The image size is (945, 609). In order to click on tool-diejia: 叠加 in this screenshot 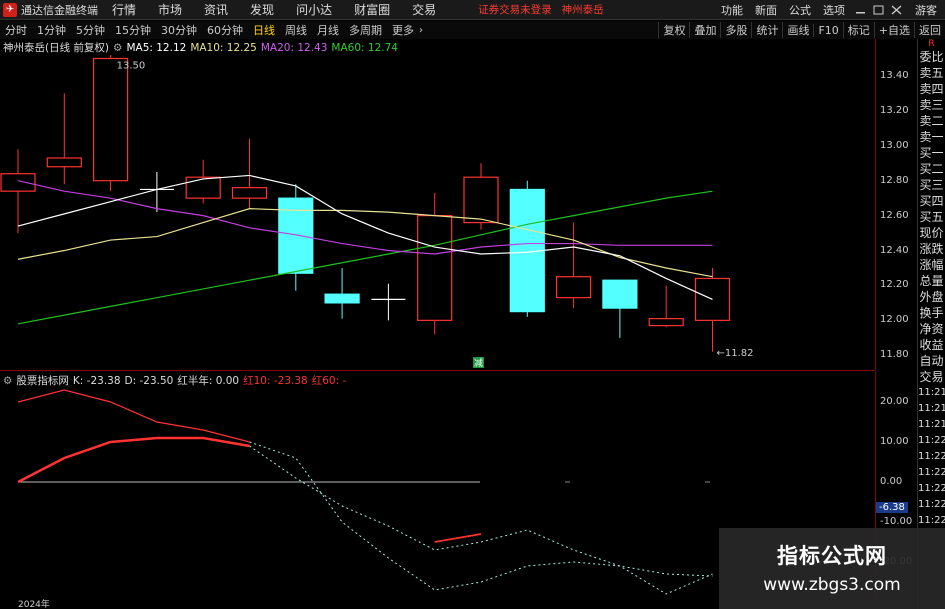, I will do `click(704, 30)`.